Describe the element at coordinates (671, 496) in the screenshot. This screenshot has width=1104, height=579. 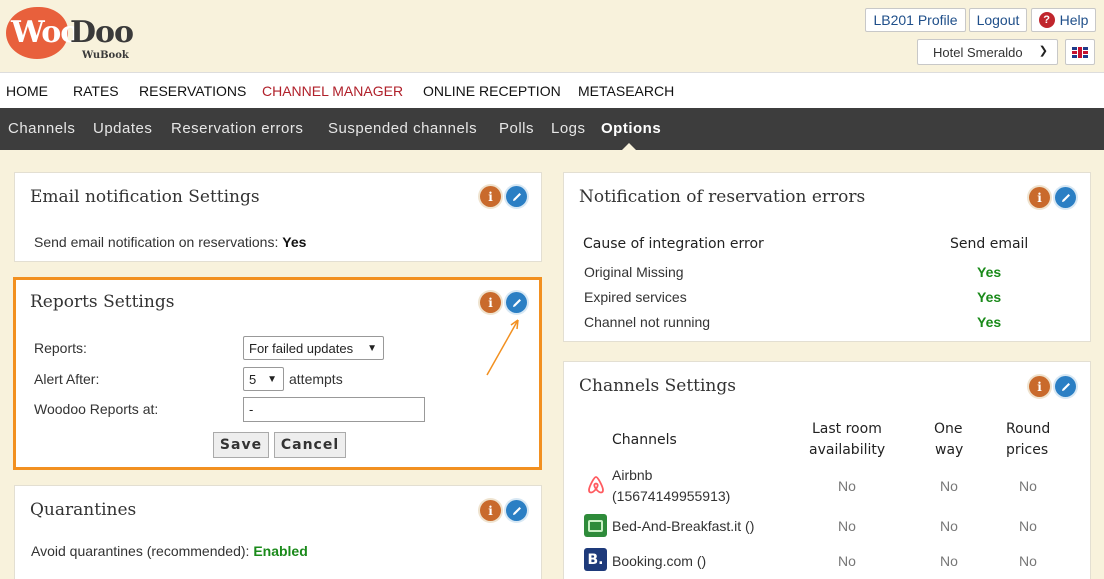
I see `channel-id: (15674149955913)` at that location.